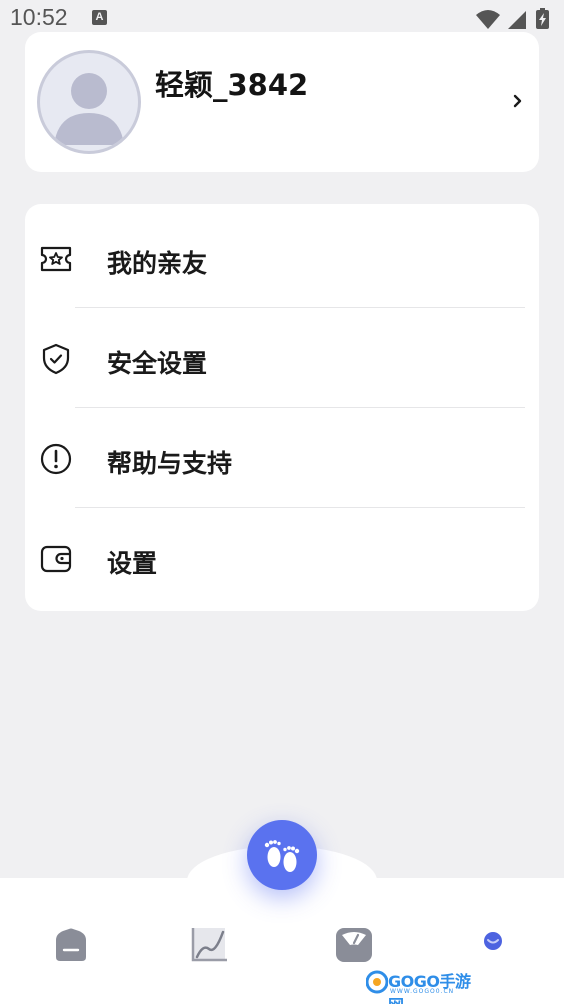  What do you see at coordinates (170, 463) in the screenshot?
I see `menu-label-help: 帮助与支持` at bounding box center [170, 463].